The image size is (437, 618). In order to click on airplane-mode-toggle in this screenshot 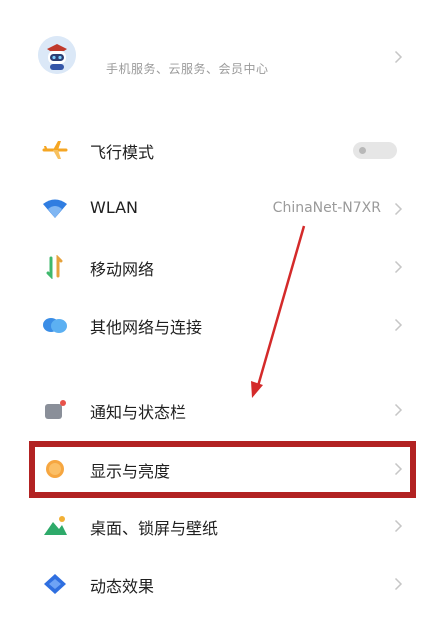, I will do `click(375, 150)`.